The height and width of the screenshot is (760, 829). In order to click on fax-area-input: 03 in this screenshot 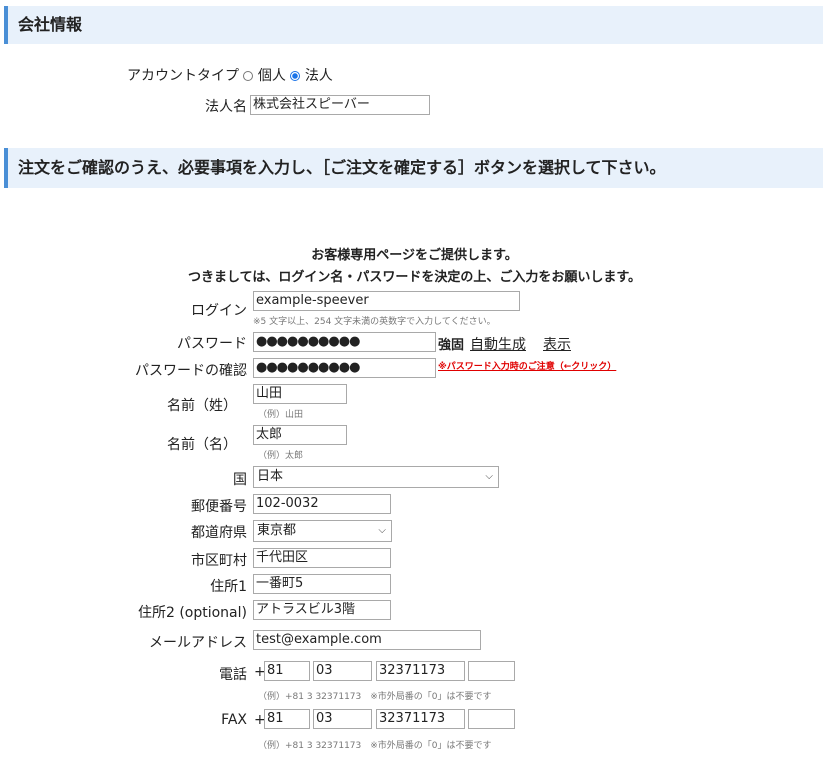, I will do `click(342, 719)`.